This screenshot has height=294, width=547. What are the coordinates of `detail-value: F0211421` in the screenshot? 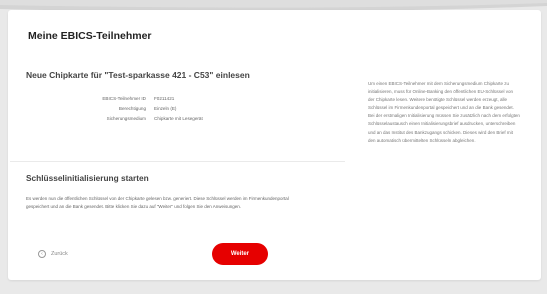 It's located at (164, 98).